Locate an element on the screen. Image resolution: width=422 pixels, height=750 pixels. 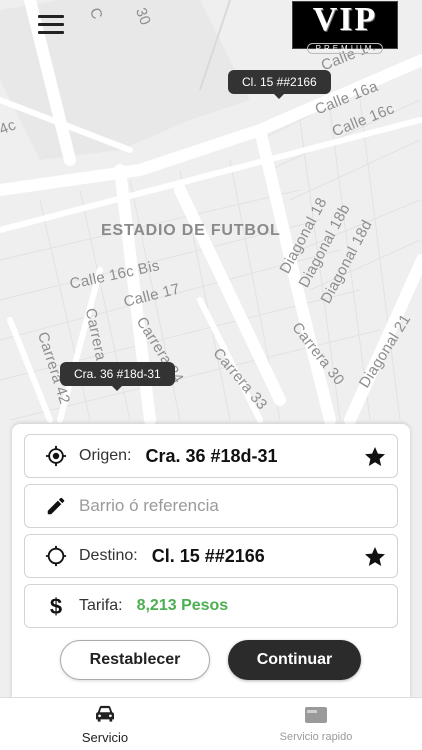
dollar-icon: $ is located at coordinates (56, 606).